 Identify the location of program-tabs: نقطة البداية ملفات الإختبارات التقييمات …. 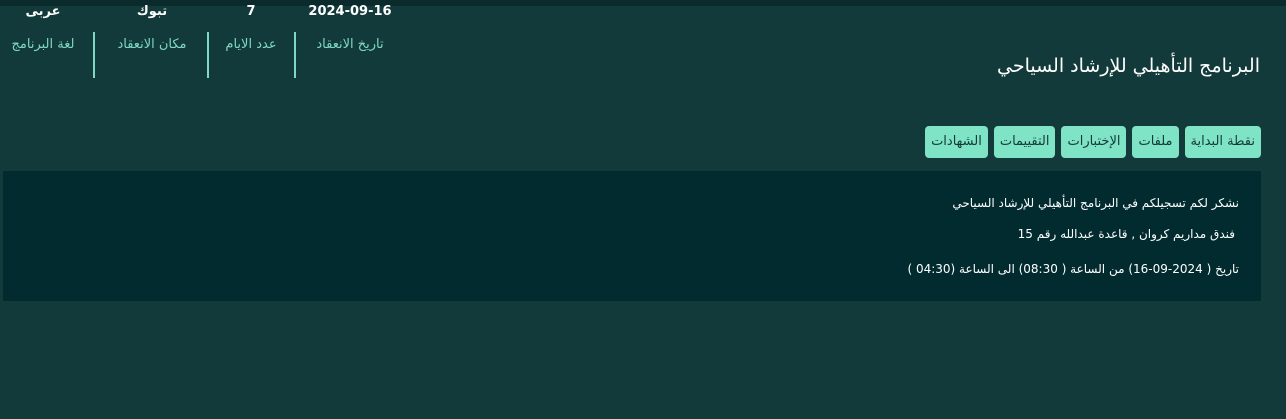
(1093, 142).